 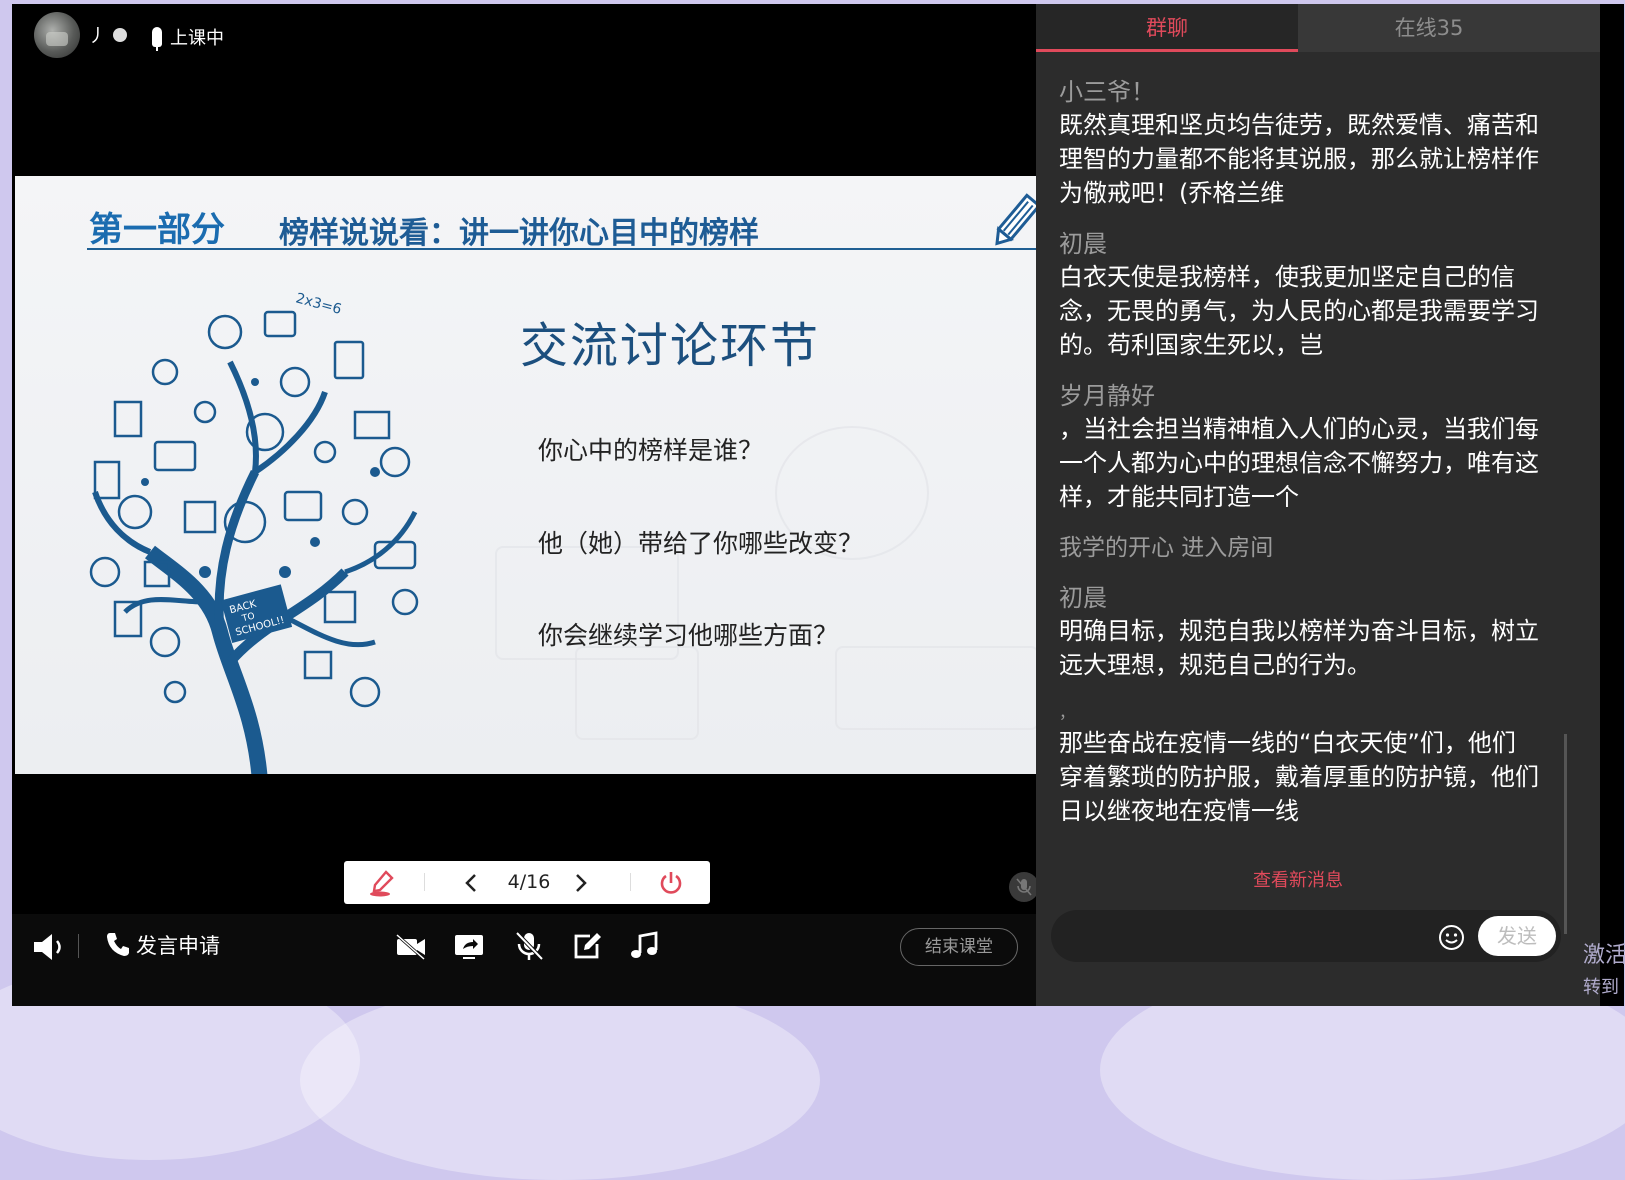 I want to click on bottom-toolbar: 发言申请 结束课堂, so click(x=543, y=960).